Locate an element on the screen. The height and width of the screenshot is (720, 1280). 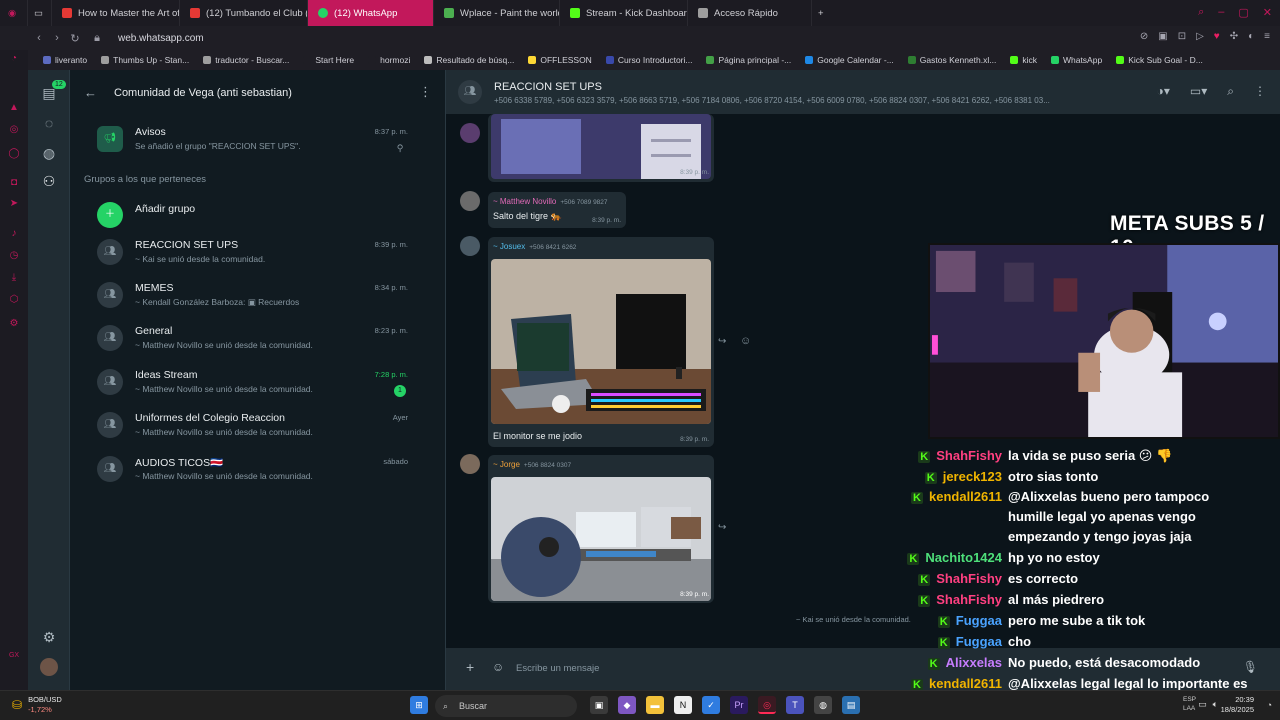
extensions-icon: ⬡ is located at coordinates (14, 300).